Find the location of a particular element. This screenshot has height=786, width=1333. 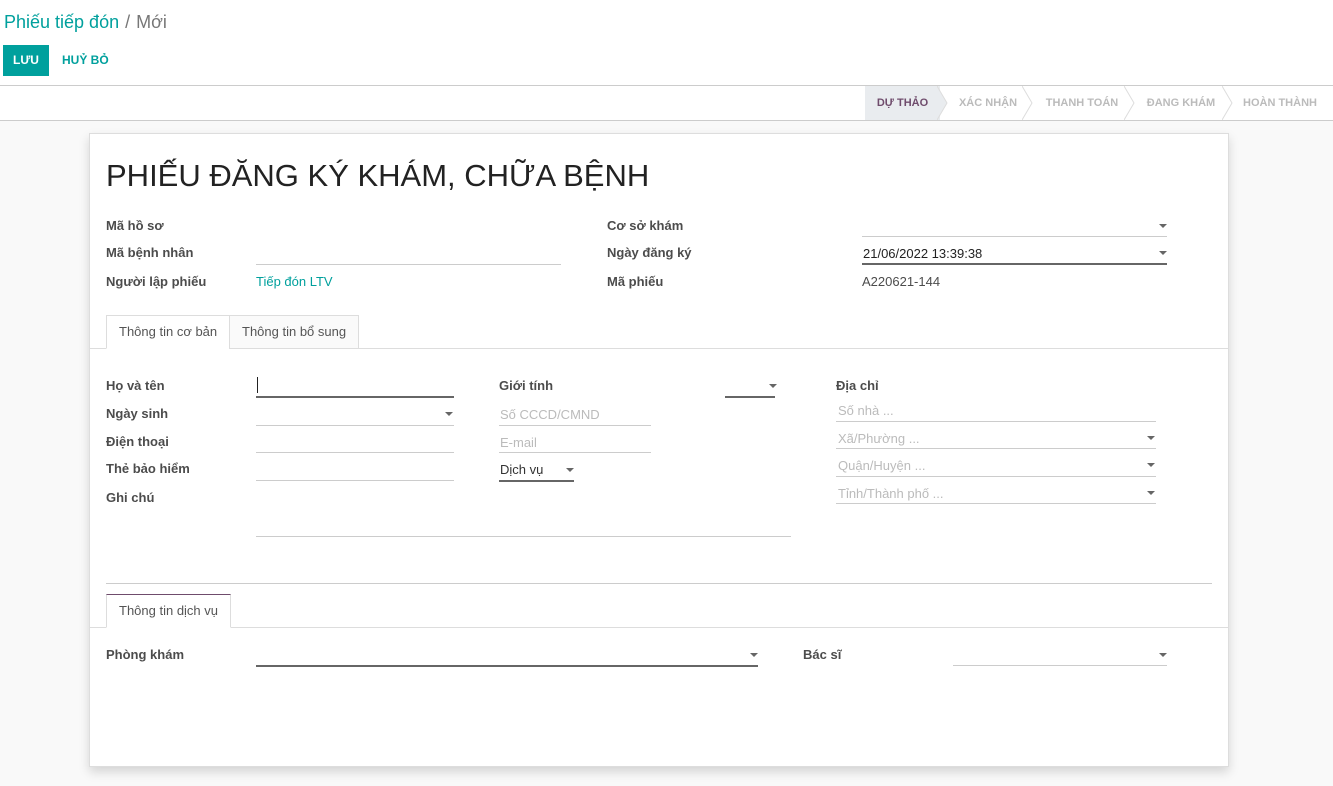

label-co-so: Cơ sở khám is located at coordinates (645, 225).